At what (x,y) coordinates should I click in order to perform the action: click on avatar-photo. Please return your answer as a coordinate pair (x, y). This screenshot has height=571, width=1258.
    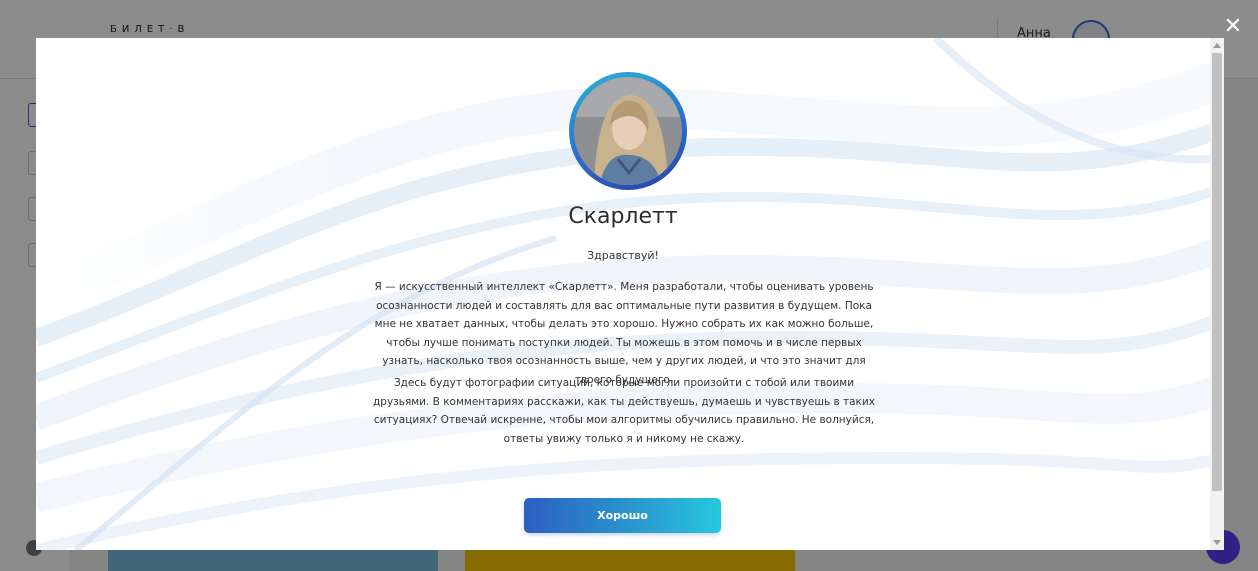
    Looking at the image, I should click on (628, 131).